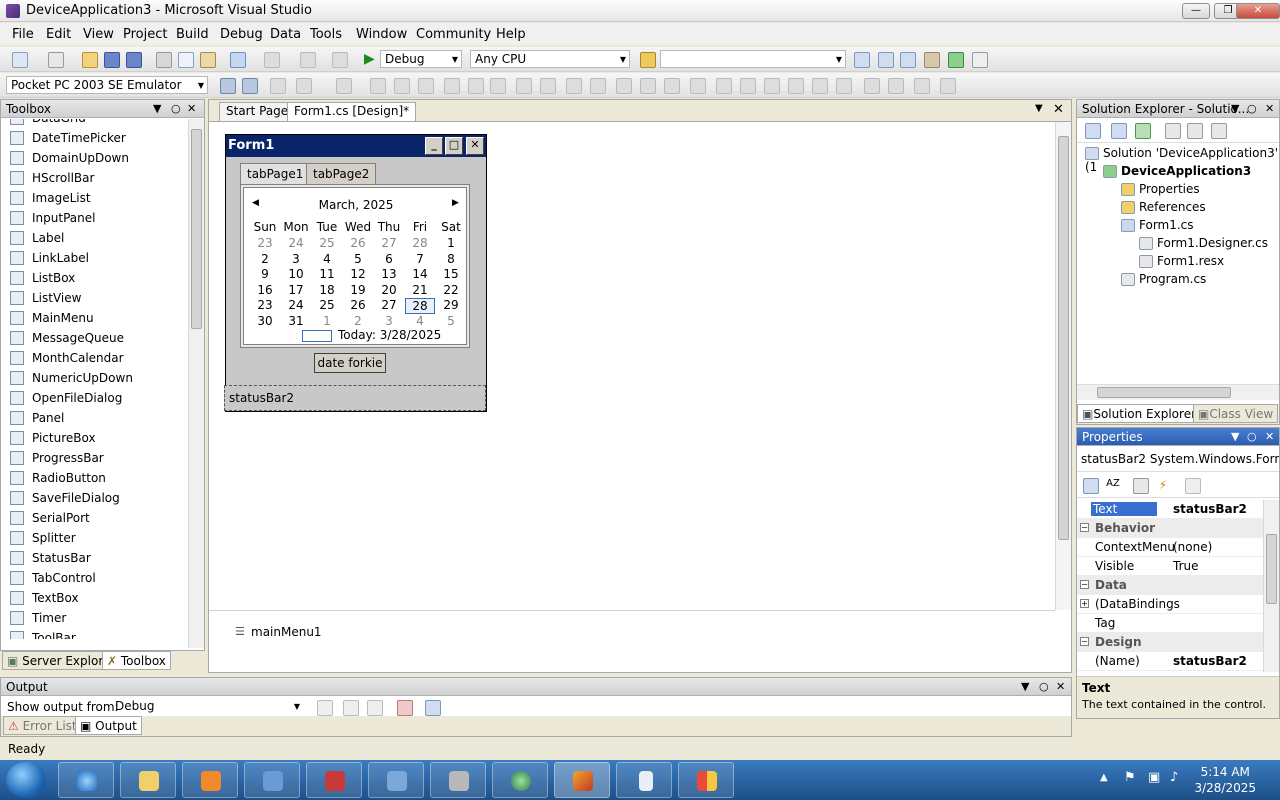  What do you see at coordinates (327, 274) in the screenshot?
I see `calendar-day: 11` at bounding box center [327, 274].